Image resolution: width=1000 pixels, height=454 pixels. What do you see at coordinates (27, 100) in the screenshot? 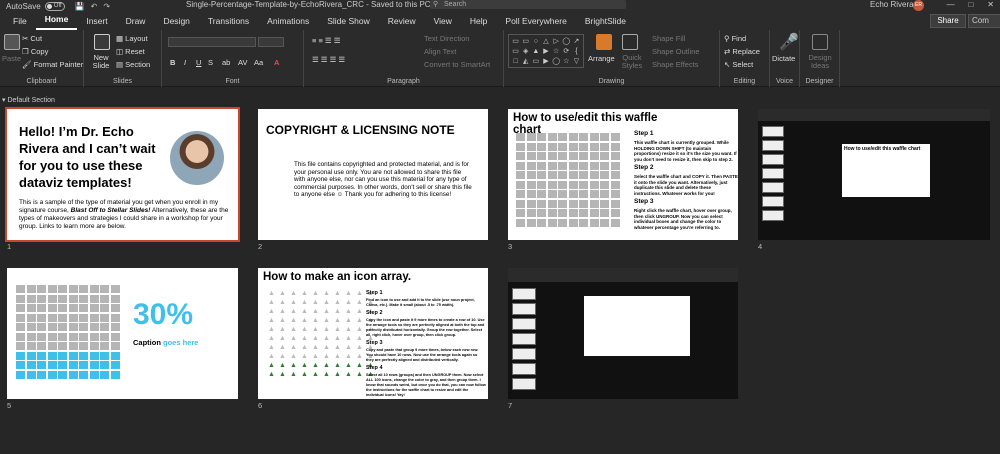
I see `section-header: ▾ Default Section` at bounding box center [27, 100].